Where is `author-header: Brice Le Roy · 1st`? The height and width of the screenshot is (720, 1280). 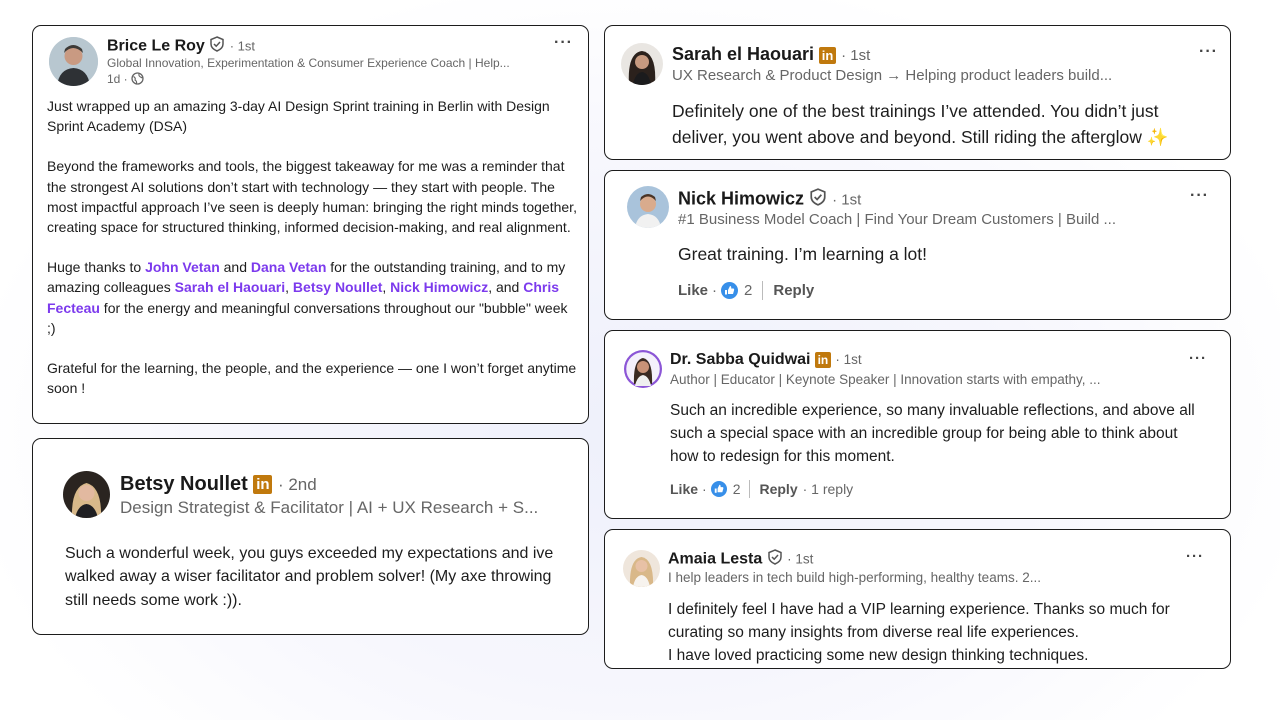 author-header: Brice Le Roy · 1st is located at coordinates (181, 46).